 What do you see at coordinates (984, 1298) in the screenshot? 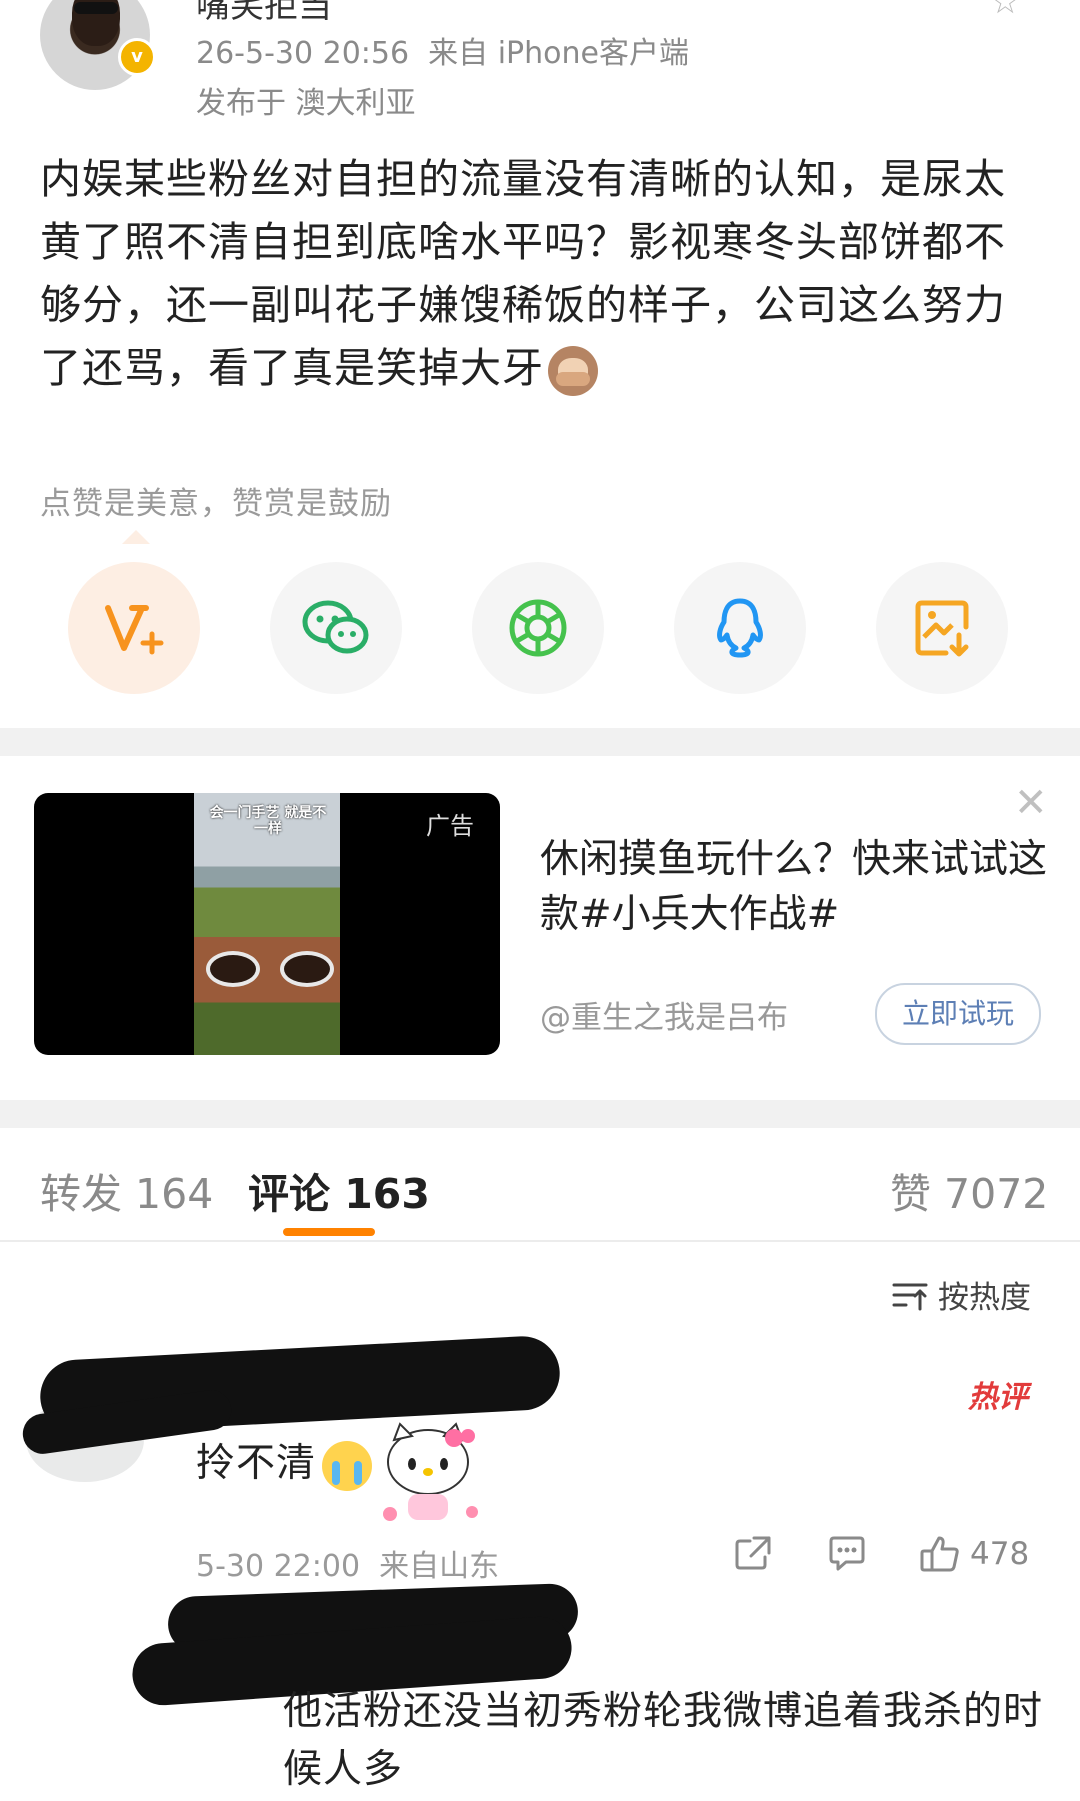
I see `sort-label: 按热度` at bounding box center [984, 1298].